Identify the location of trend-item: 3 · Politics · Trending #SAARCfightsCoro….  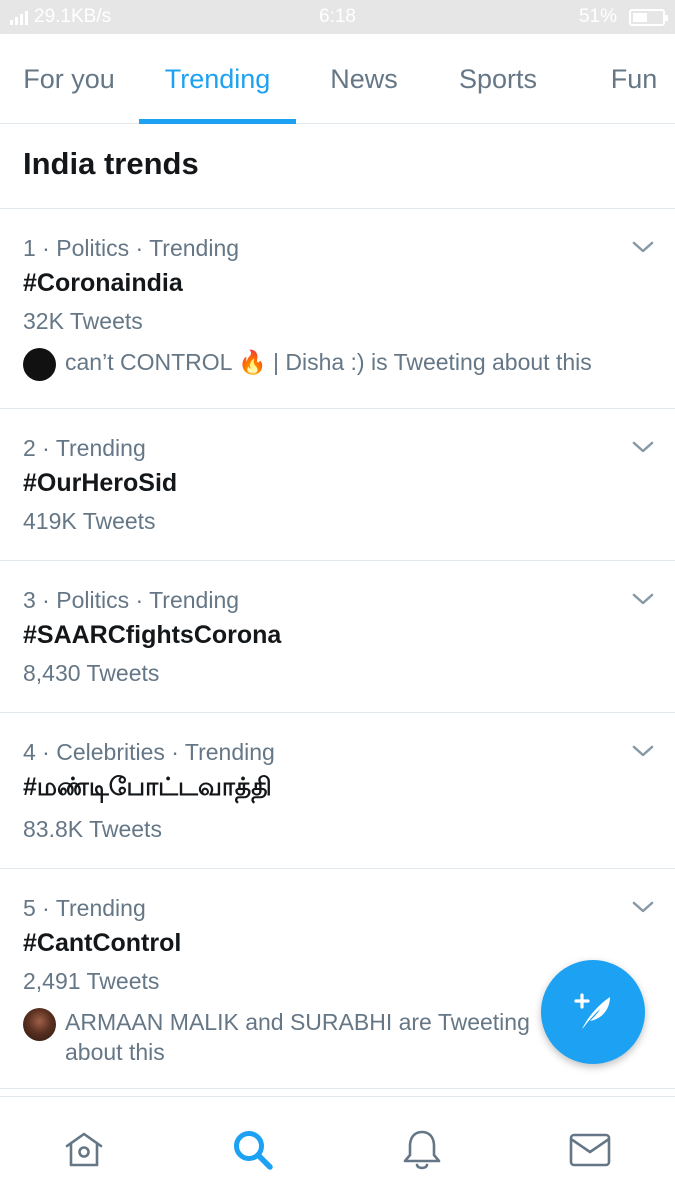
(337, 637).